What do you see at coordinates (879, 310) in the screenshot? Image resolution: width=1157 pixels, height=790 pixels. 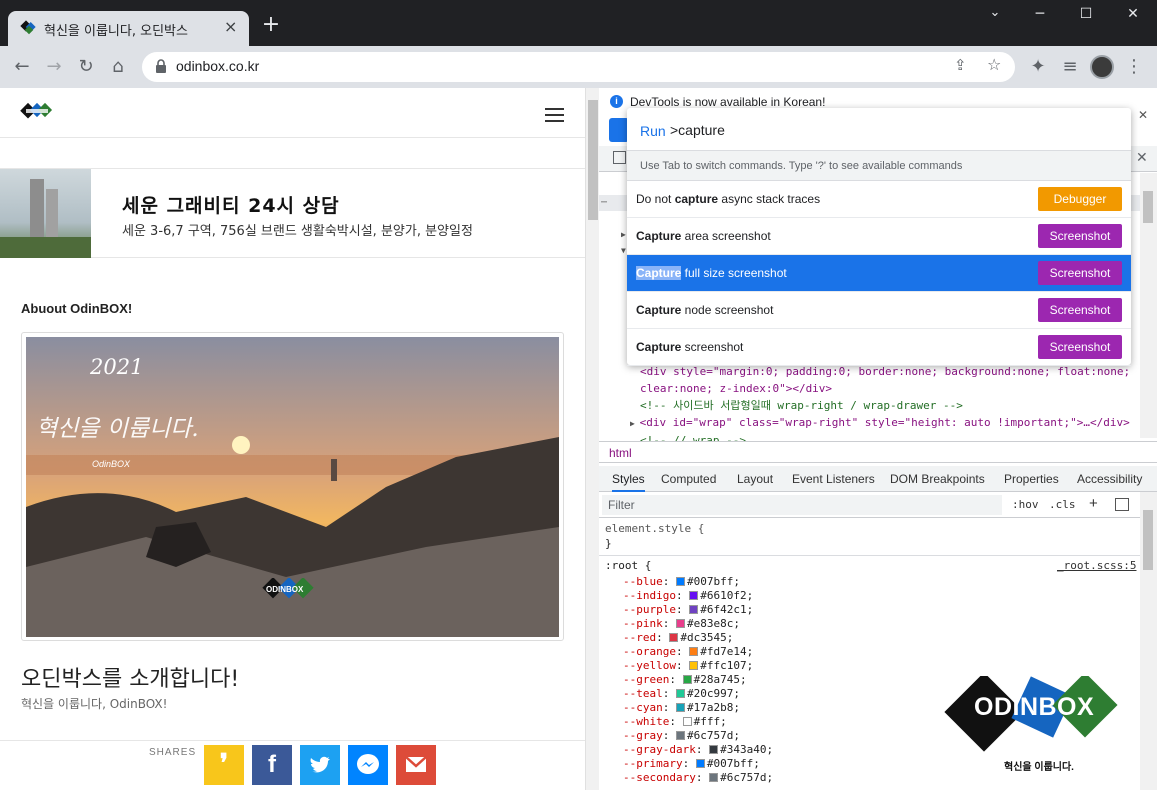 I see `command-item: Capture node screenshot Screenshot` at bounding box center [879, 310].